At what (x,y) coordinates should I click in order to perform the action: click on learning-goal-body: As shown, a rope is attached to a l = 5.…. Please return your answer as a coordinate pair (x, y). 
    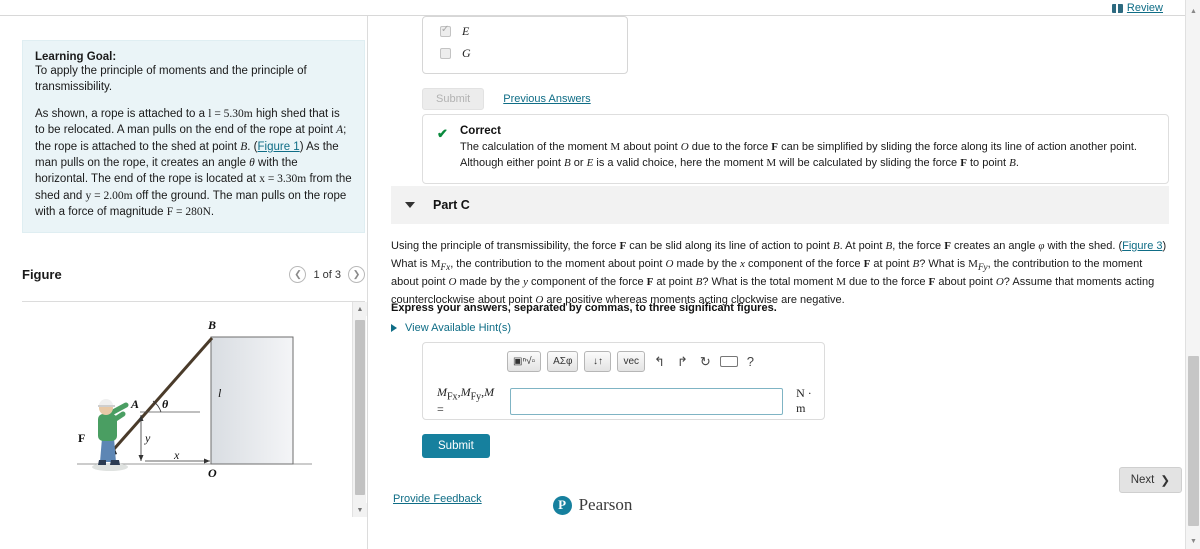
    Looking at the image, I should click on (193, 163).